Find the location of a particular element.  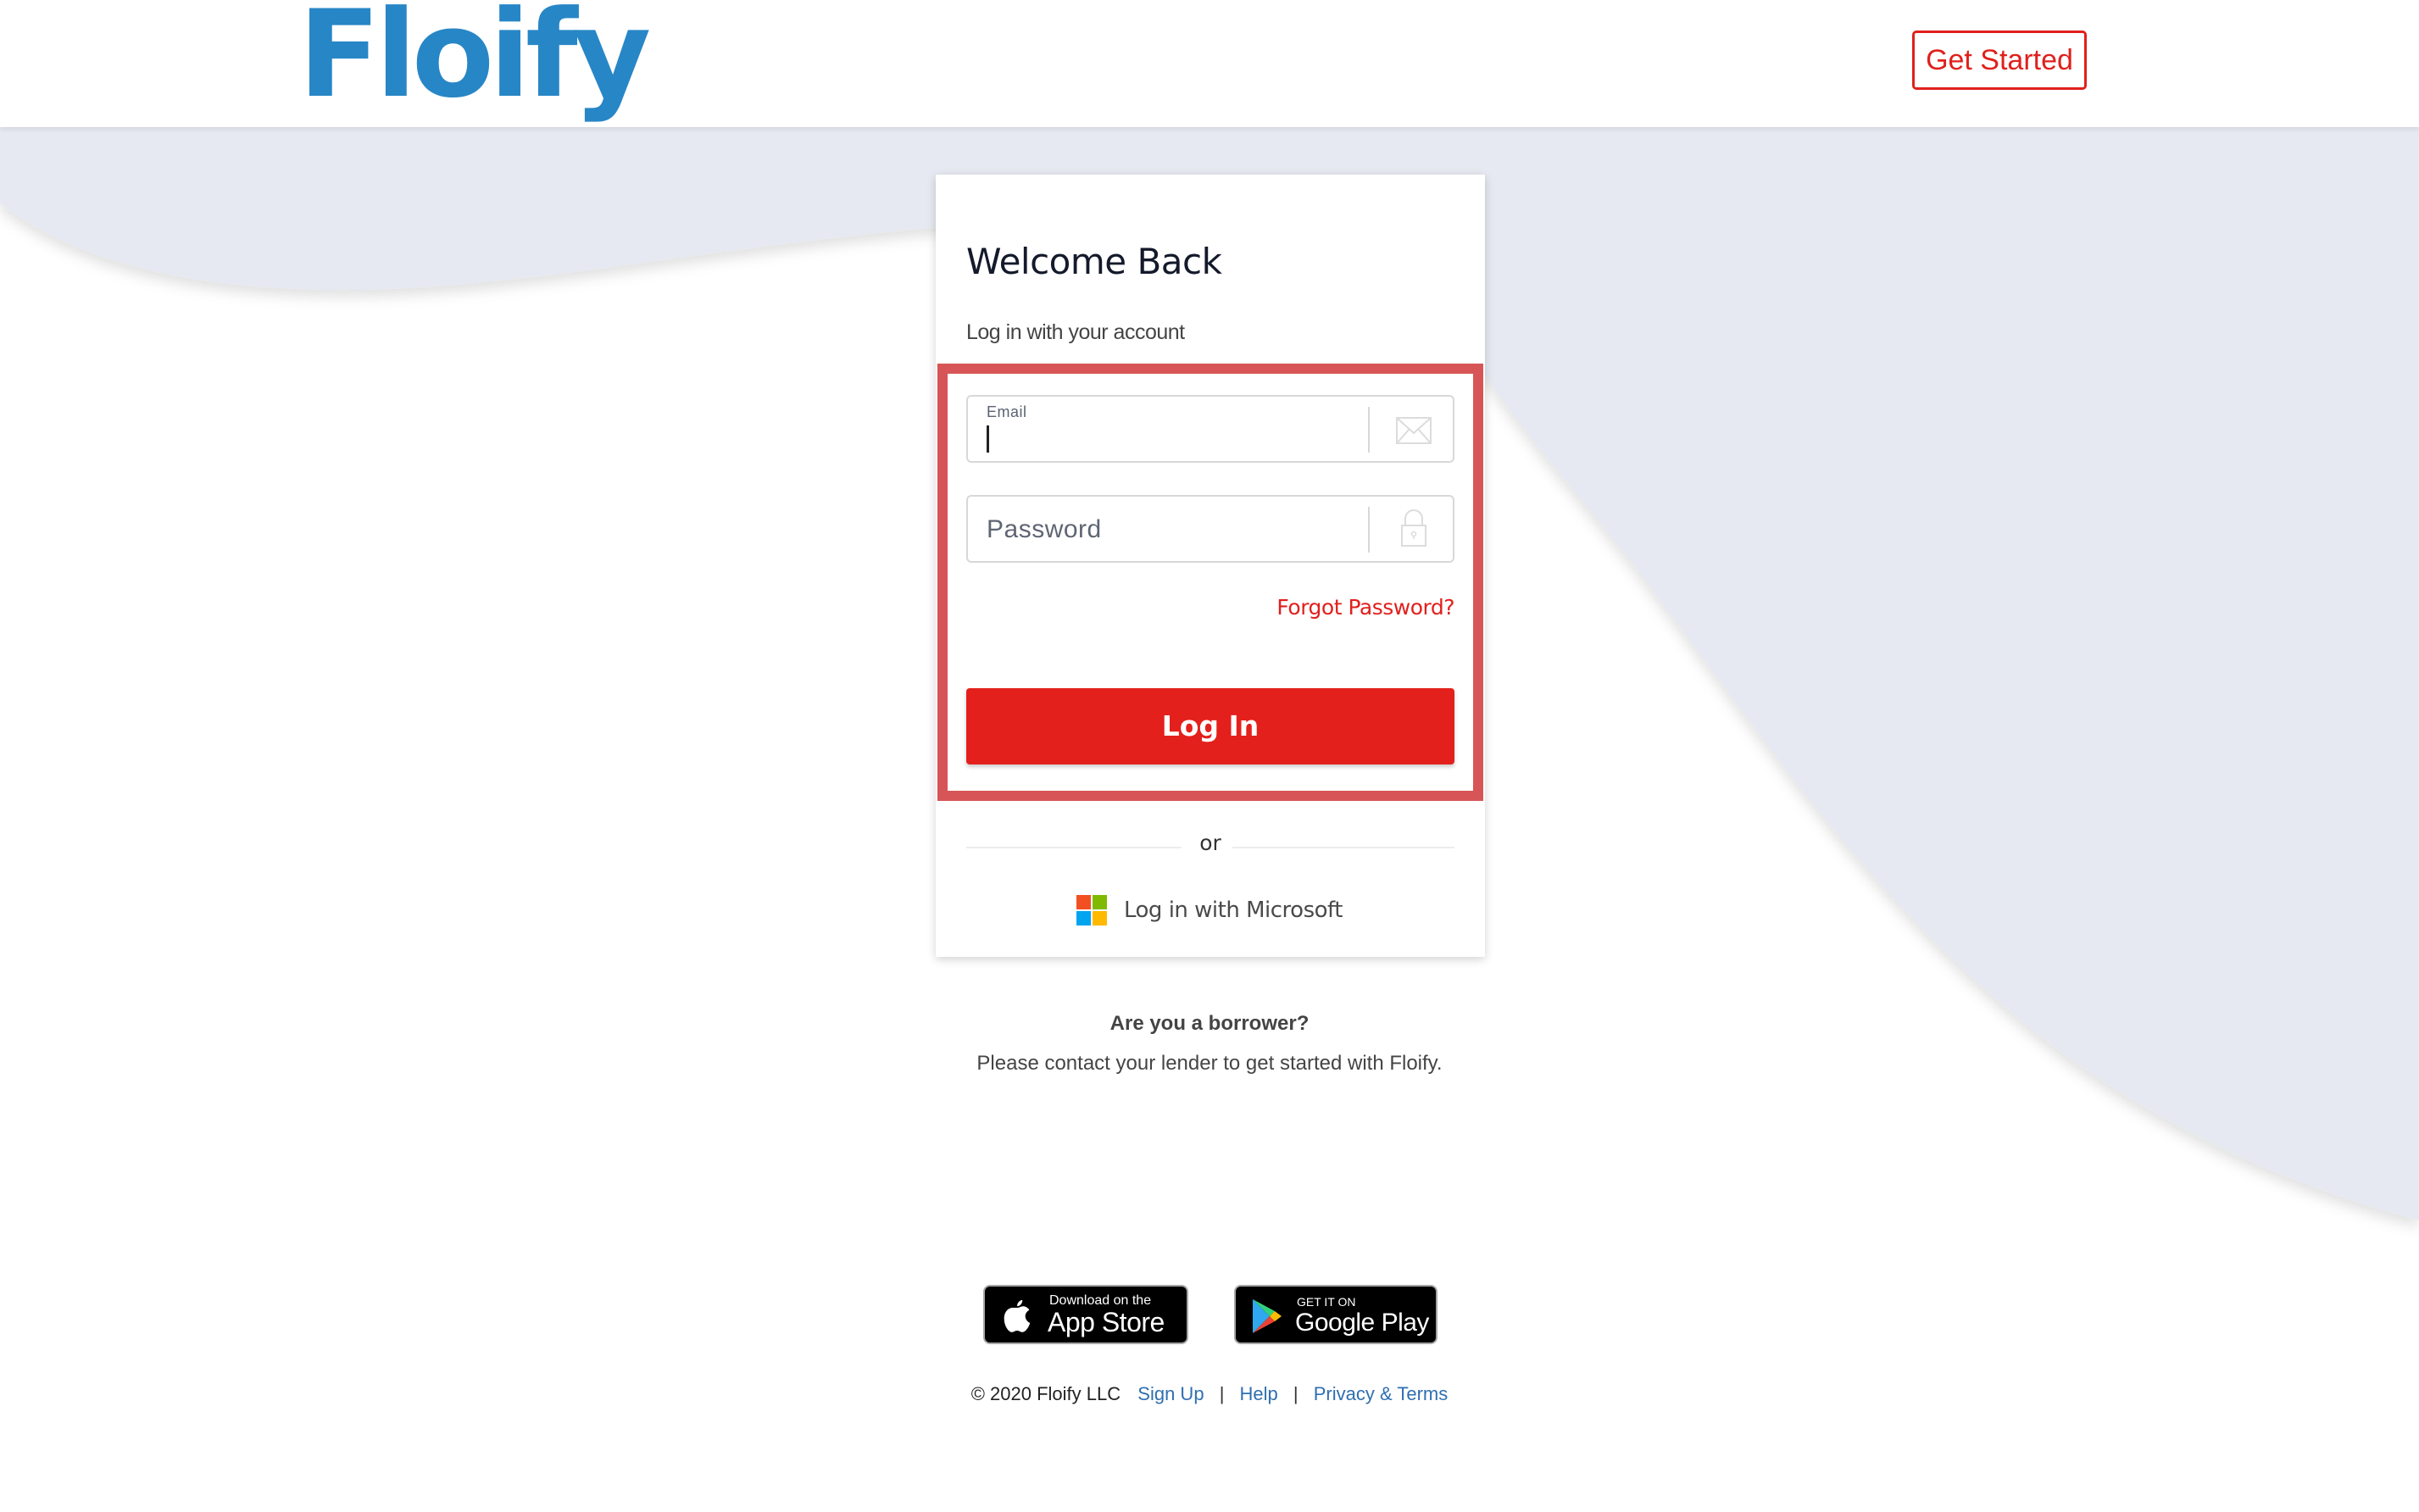

microsoft-login-label: Log in with Microsoft is located at coordinates (1233, 910).